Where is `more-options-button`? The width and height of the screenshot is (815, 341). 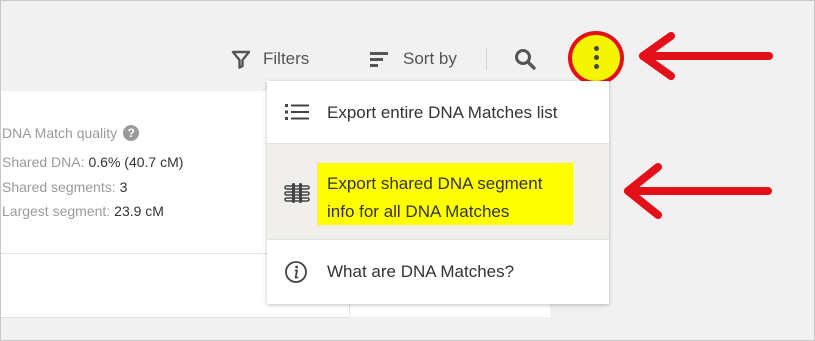 more-options-button is located at coordinates (596, 58).